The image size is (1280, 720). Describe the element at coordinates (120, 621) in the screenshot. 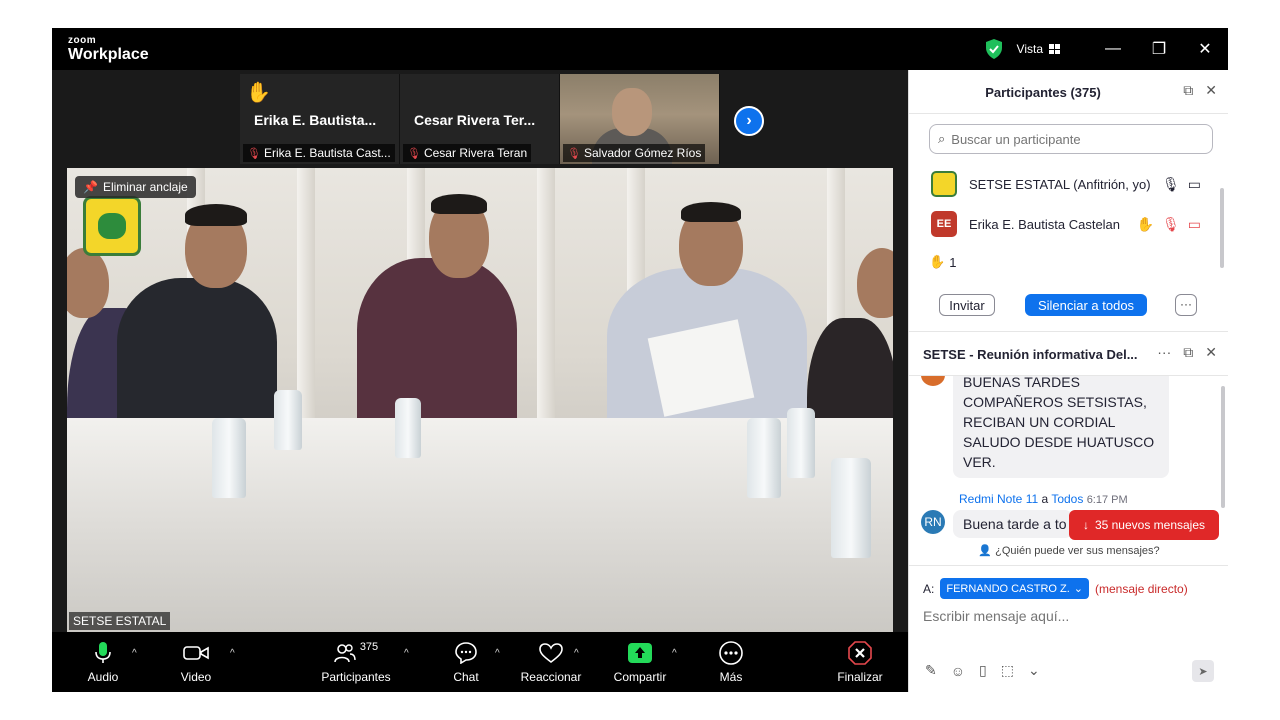

I see `main-video-name-label: SETSE ESTATAL` at that location.